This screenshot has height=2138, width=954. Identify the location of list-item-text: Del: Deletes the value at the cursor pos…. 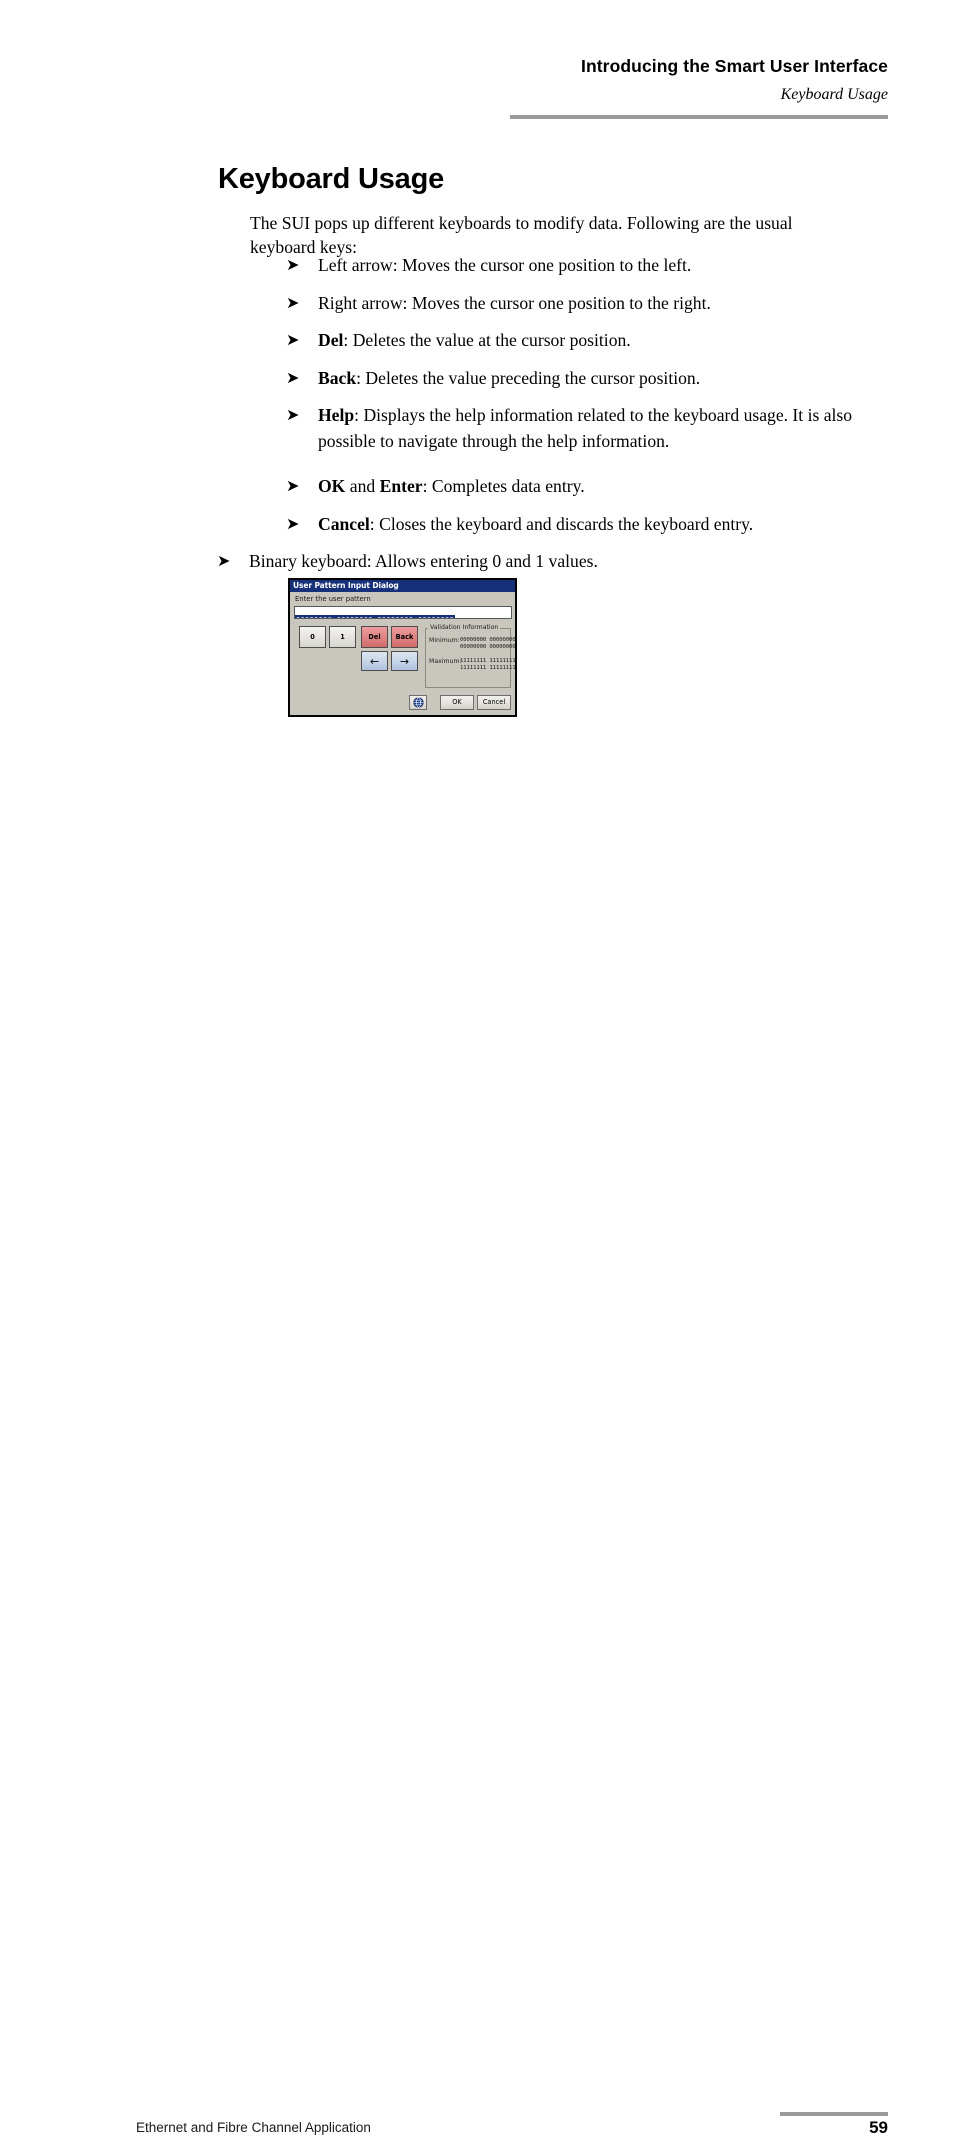
(604, 341).